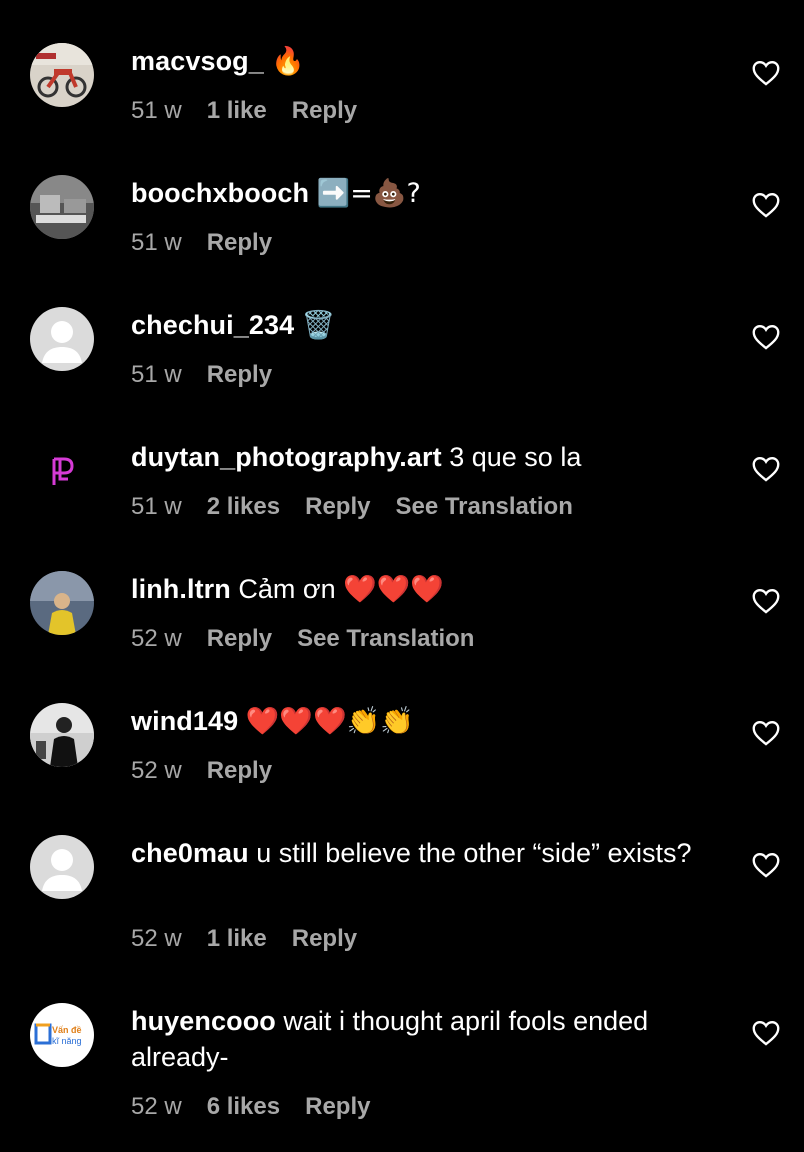 The image size is (804, 1152). Describe the element at coordinates (197, 61) in the screenshot. I see `comment-username: macvsog_` at that location.